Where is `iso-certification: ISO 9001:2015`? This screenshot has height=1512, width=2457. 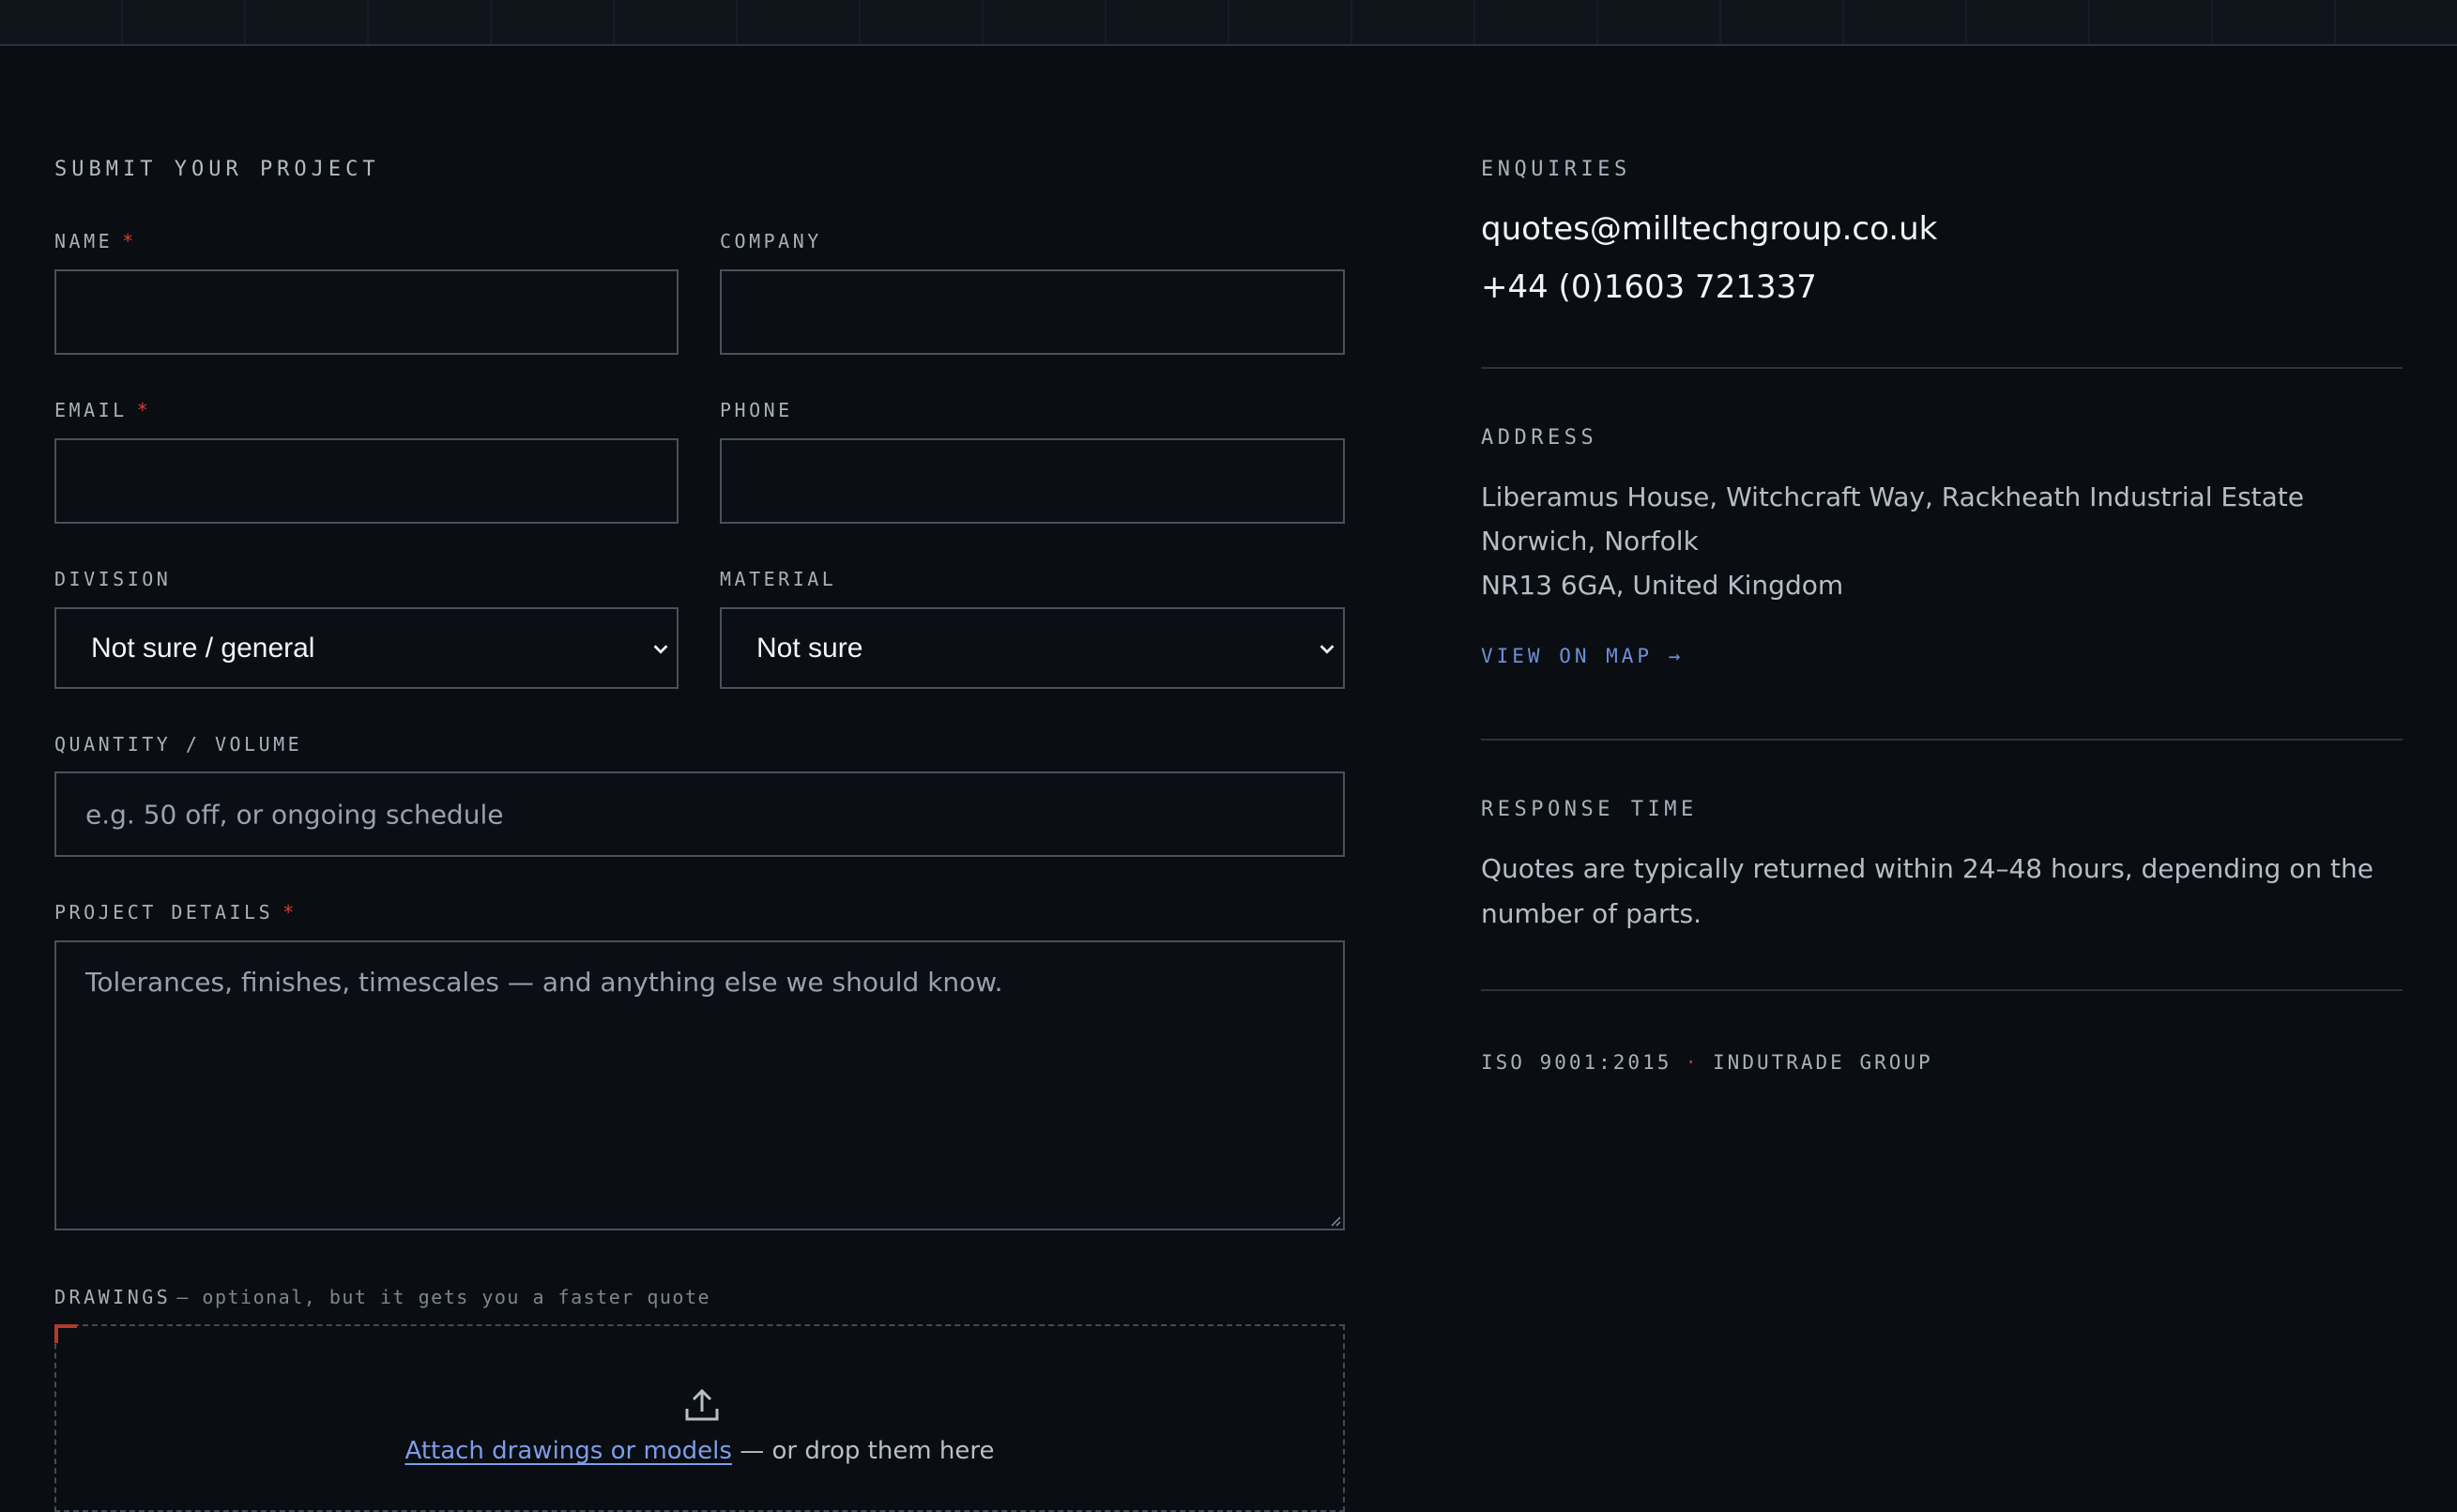
iso-certification: ISO 9001:2015 is located at coordinates (1576, 1062).